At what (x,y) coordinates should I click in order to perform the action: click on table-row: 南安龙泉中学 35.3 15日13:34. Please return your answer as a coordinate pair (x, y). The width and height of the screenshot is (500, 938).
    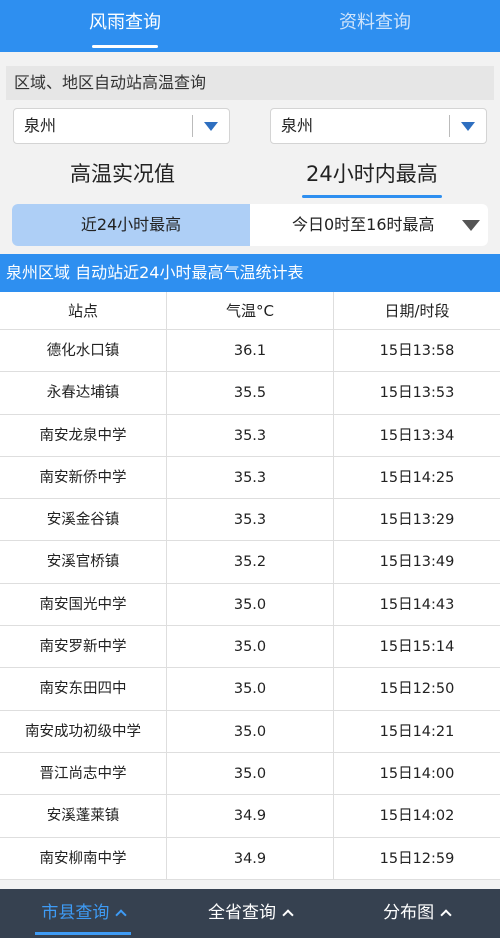
    Looking at the image, I should click on (250, 435).